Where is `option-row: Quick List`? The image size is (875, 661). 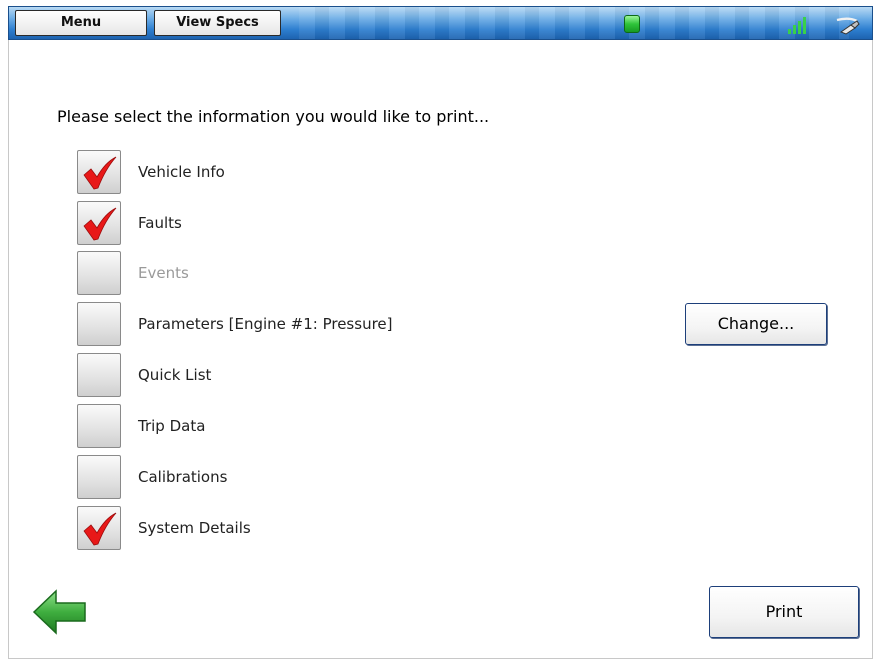
option-row: Quick List is located at coordinates (357, 375).